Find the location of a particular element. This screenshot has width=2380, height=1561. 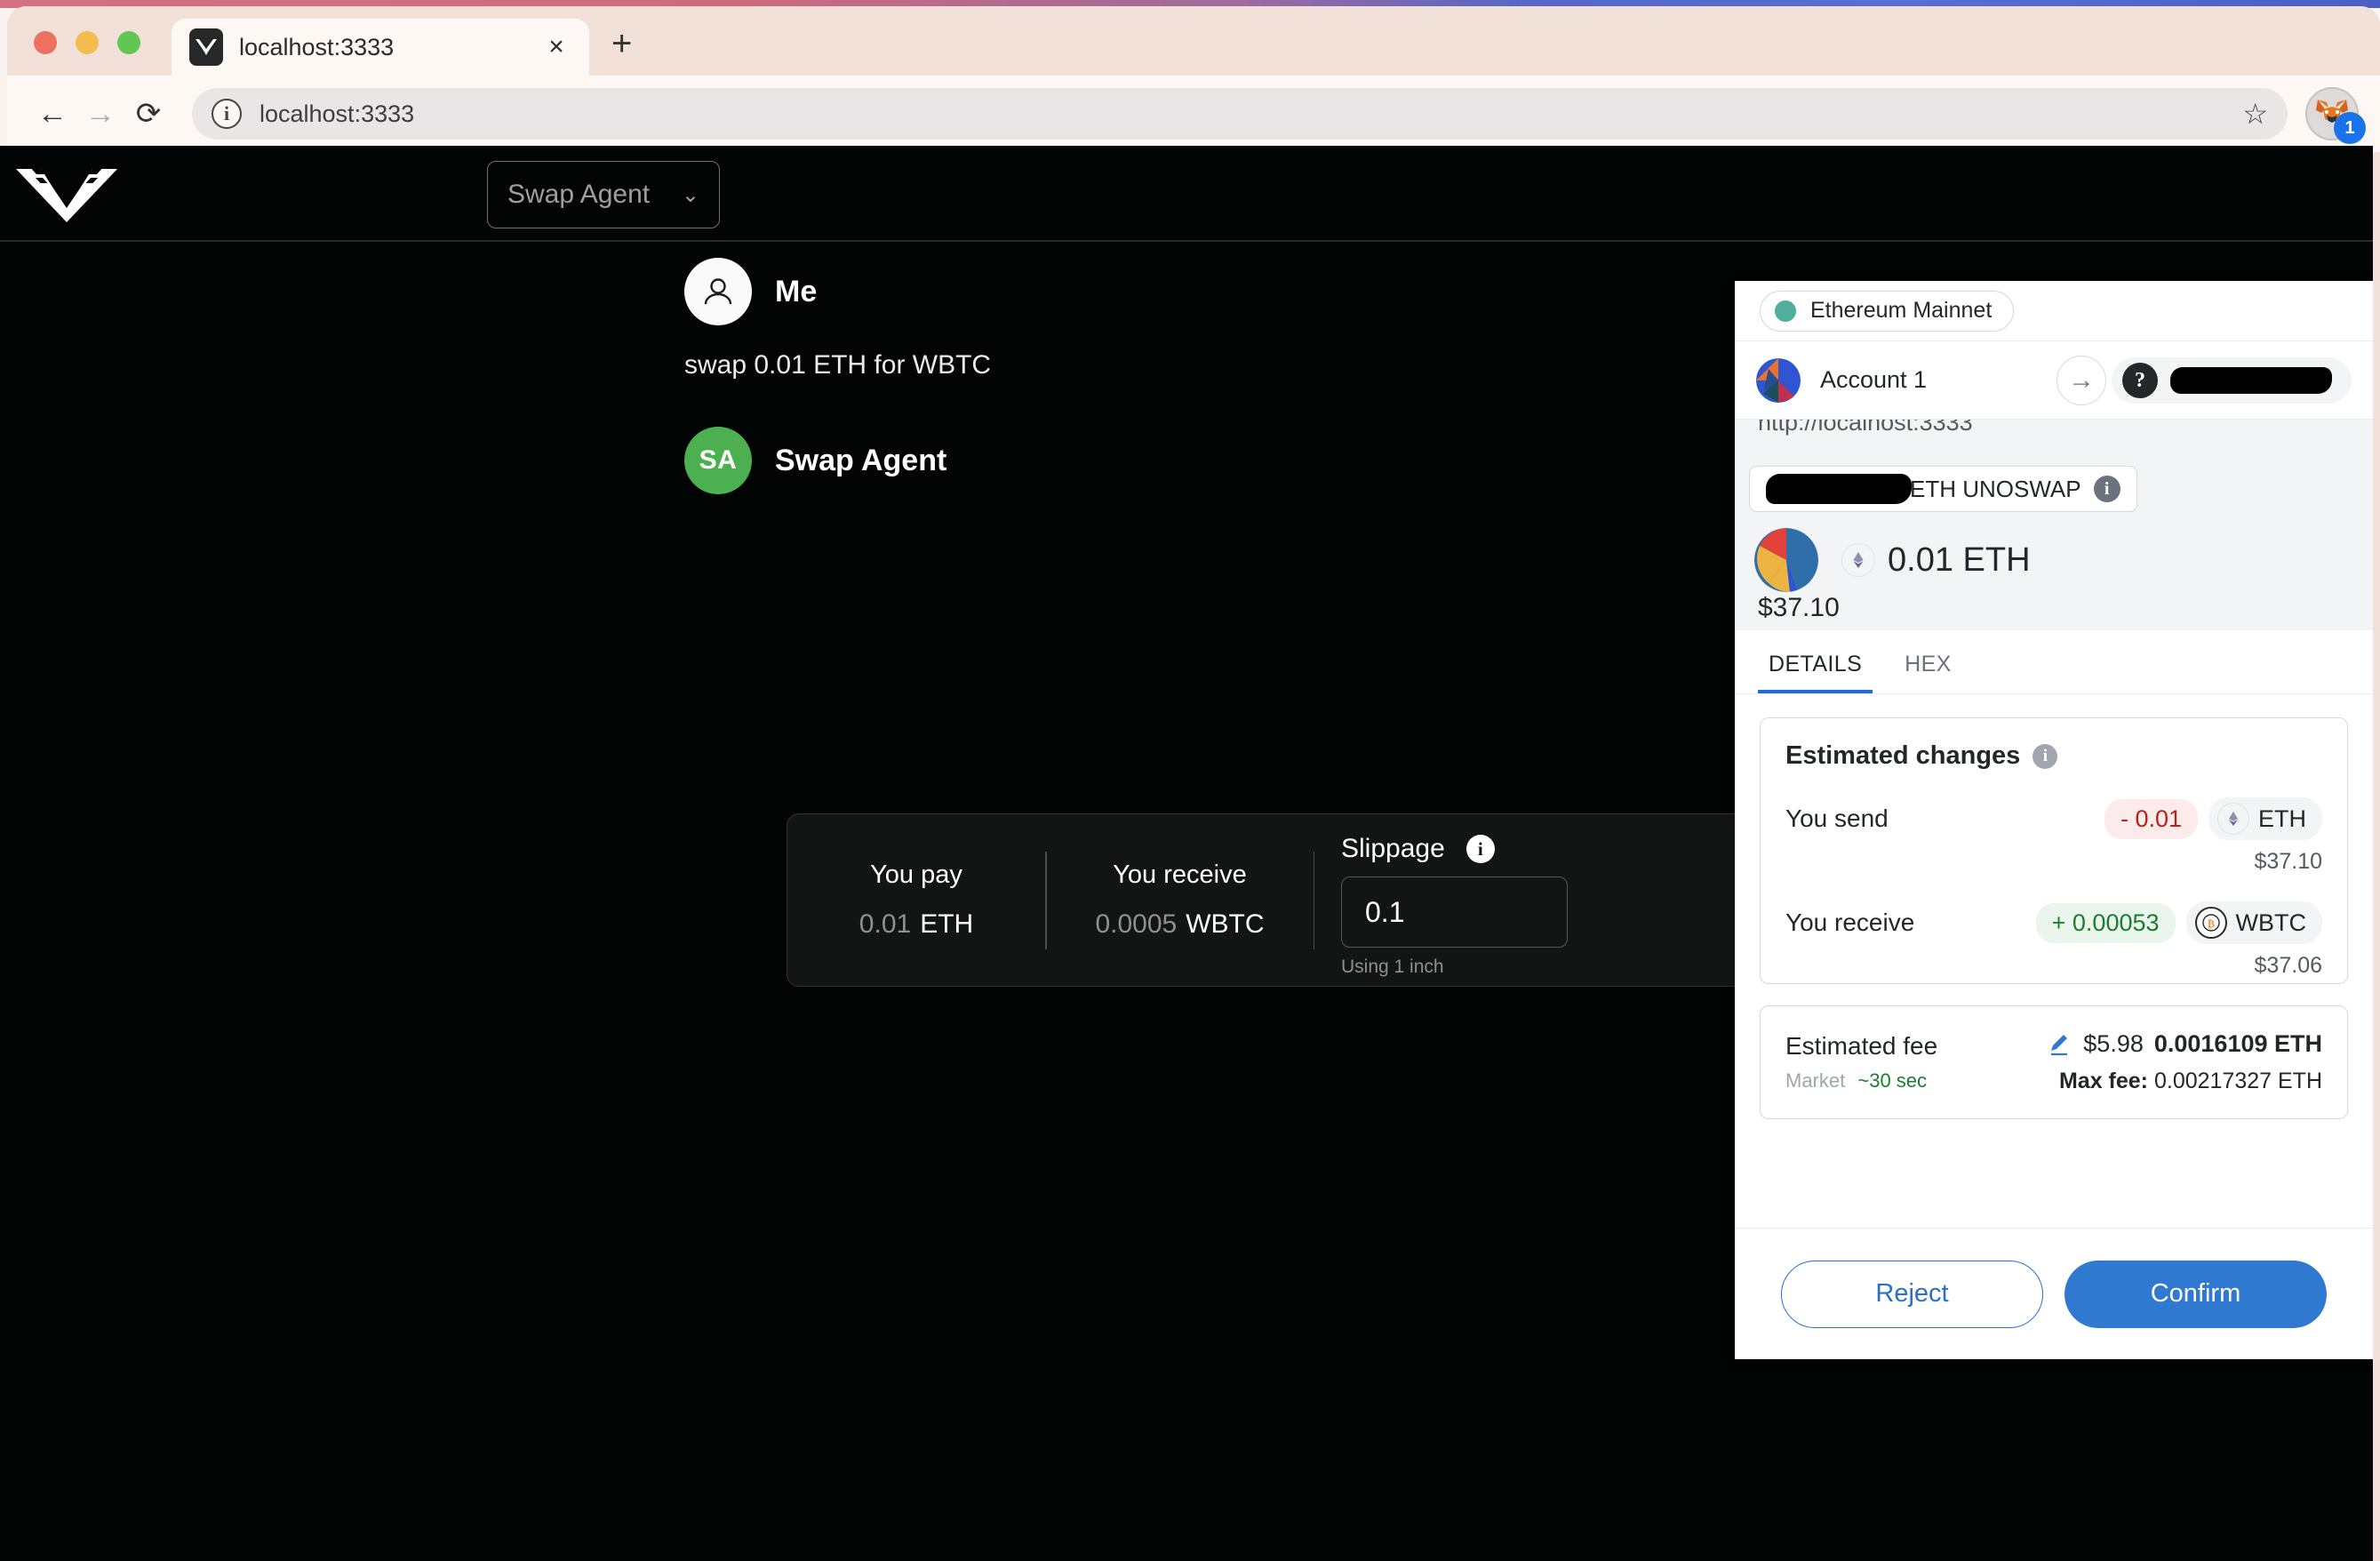

redacted-address is located at coordinates (2251, 381).